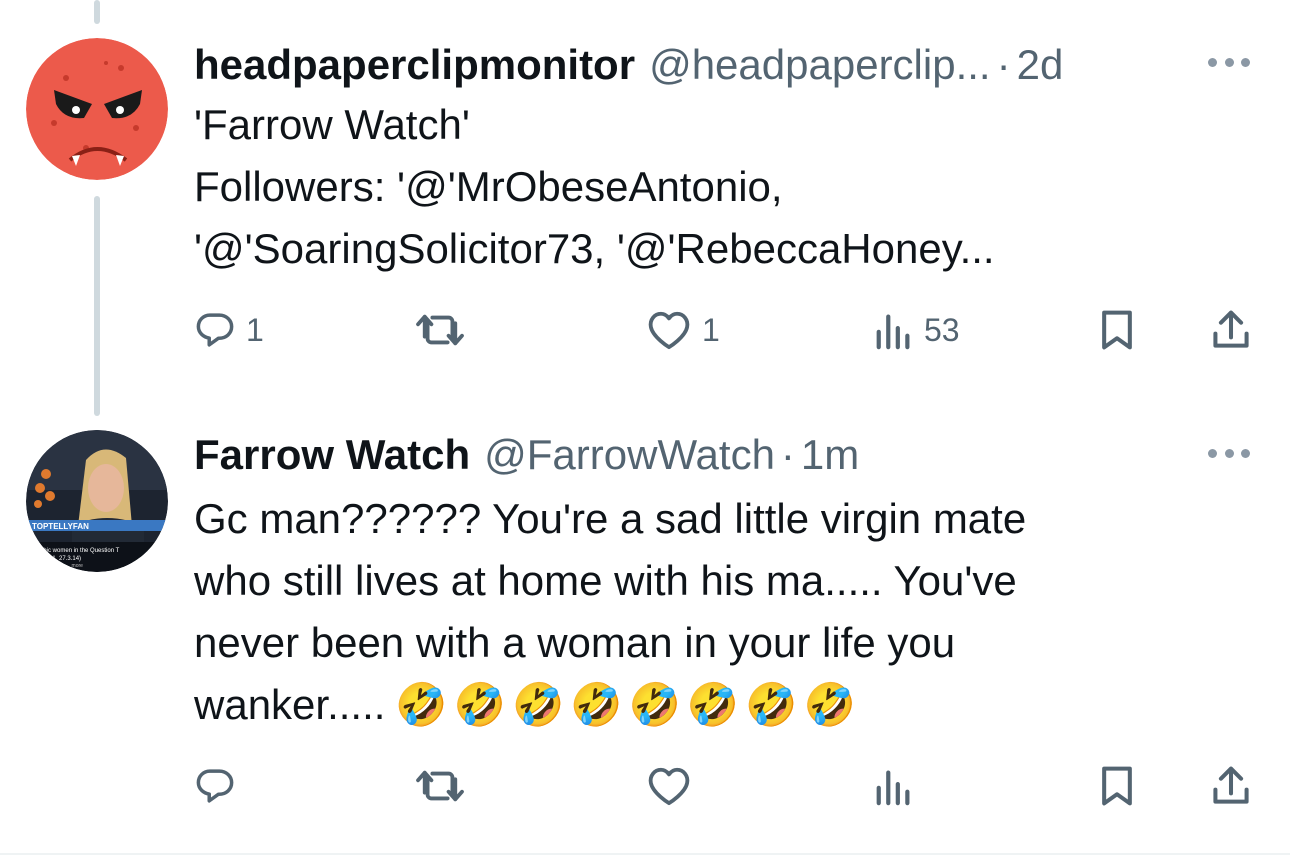  I want to click on tweet-text-line: 'Farrow Watch', so click(332, 124).